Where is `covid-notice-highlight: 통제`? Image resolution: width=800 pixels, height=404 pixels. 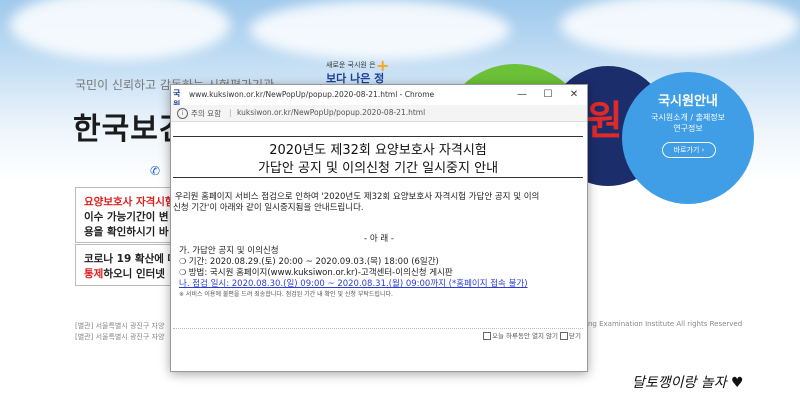
covid-notice-highlight: 통제 is located at coordinates (94, 274).